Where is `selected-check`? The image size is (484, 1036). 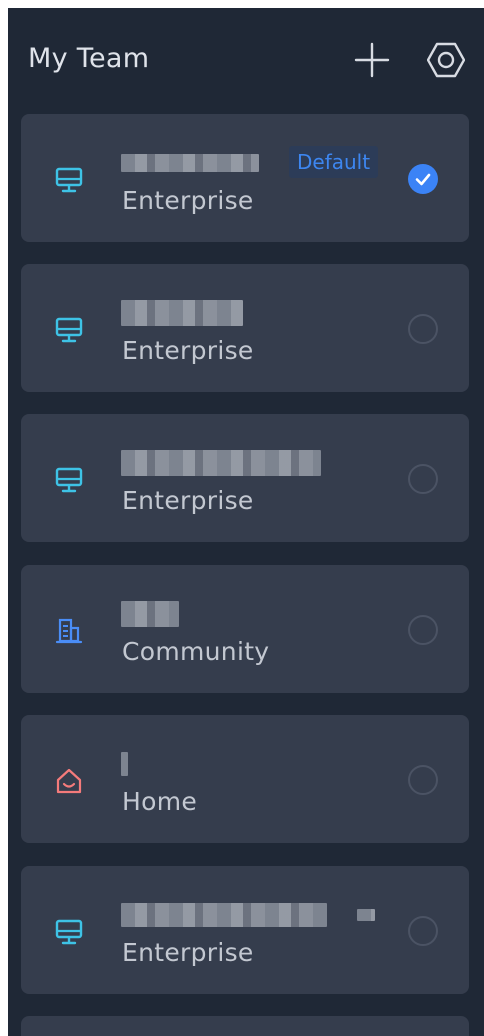
selected-check is located at coordinates (423, 179).